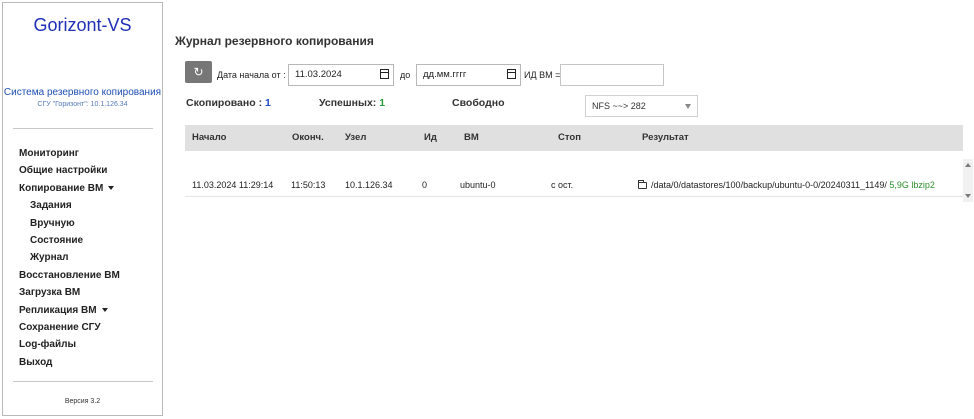 The image size is (974, 419). I want to click on dropdown-arrow-icon, so click(688, 106).